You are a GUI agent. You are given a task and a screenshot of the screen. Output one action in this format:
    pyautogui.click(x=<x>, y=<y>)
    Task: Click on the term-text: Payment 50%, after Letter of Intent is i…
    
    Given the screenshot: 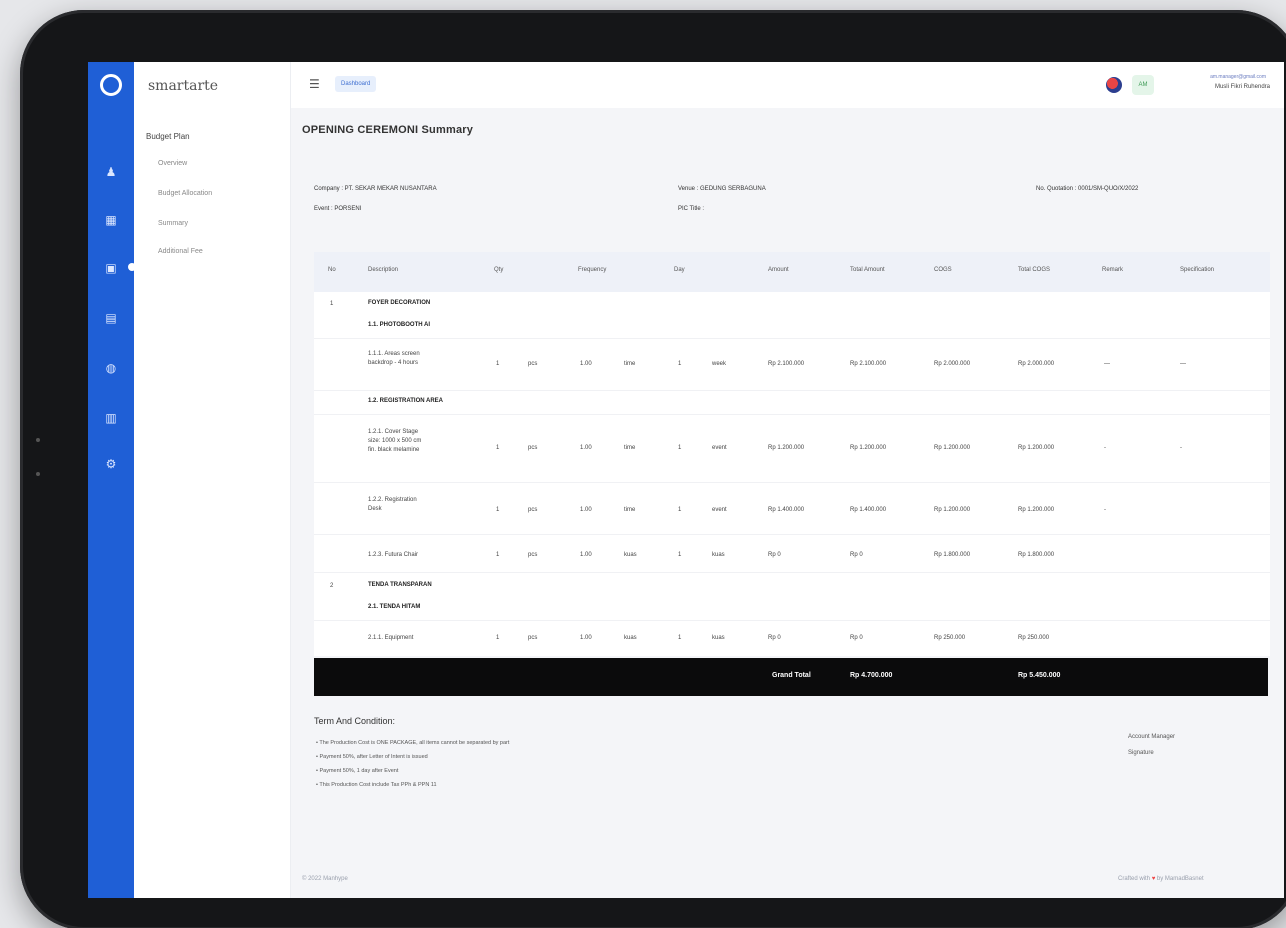 What is the action you would take?
    pyautogui.click(x=373, y=757)
    